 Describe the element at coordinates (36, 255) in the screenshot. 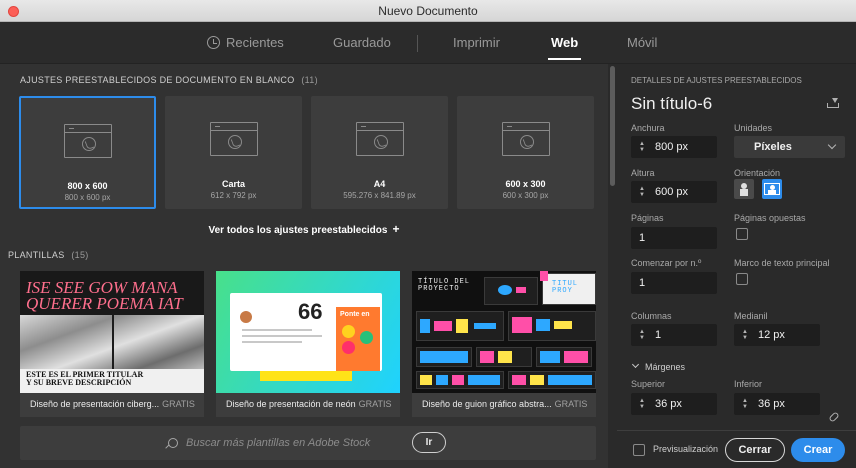

I see `templates-title: PLANTILLAS` at that location.